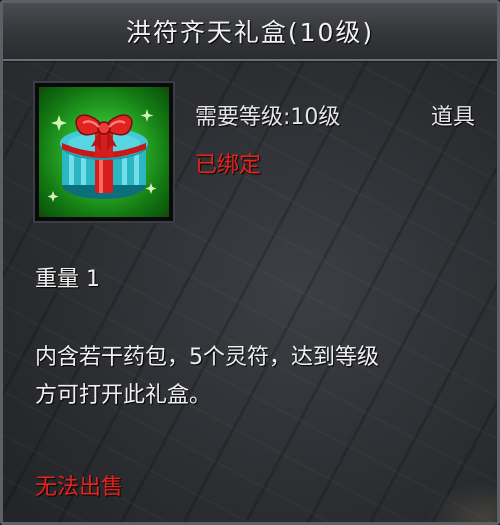 This screenshot has width=500, height=525. Describe the element at coordinates (228, 165) in the screenshot. I see `bound-status: 已绑定` at that location.